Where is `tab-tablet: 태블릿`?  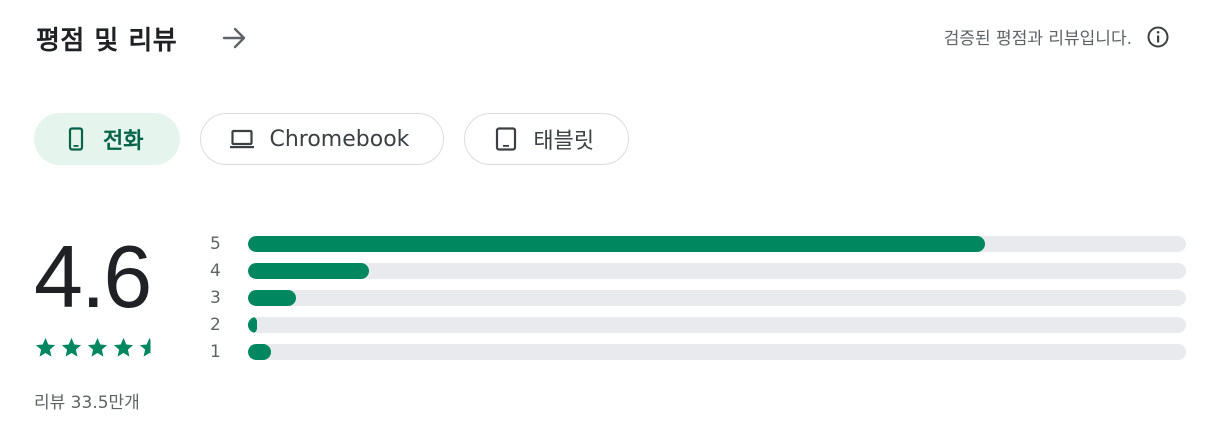 tab-tablet: 태블릿 is located at coordinates (547, 139).